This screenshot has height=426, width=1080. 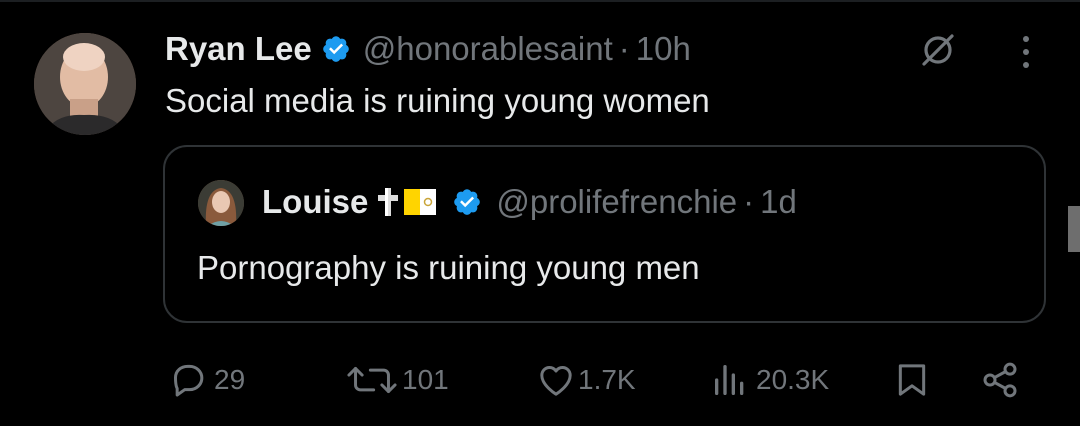 I want to click on tweet-timestamp: 10h, so click(x=663, y=49).